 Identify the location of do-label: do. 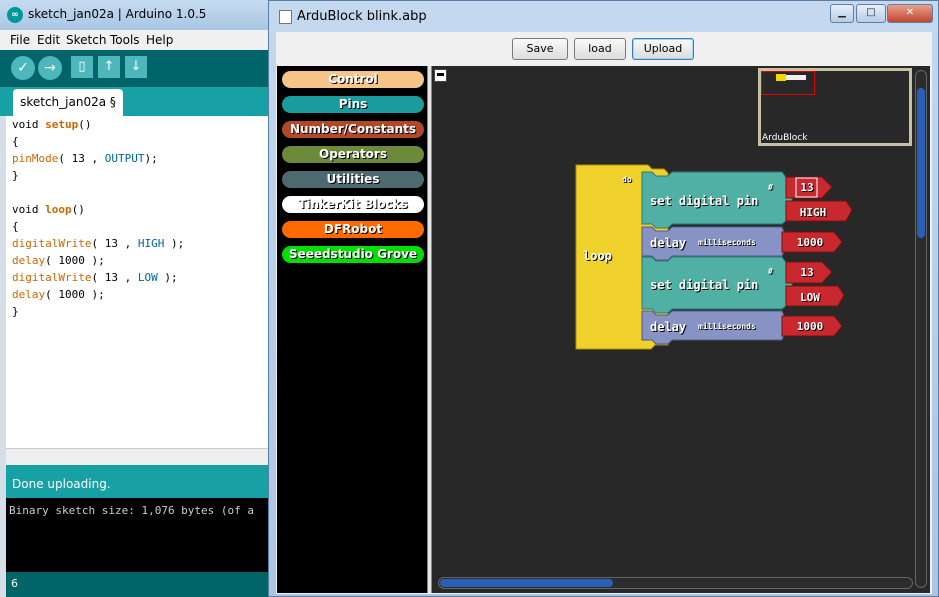
(627, 179).